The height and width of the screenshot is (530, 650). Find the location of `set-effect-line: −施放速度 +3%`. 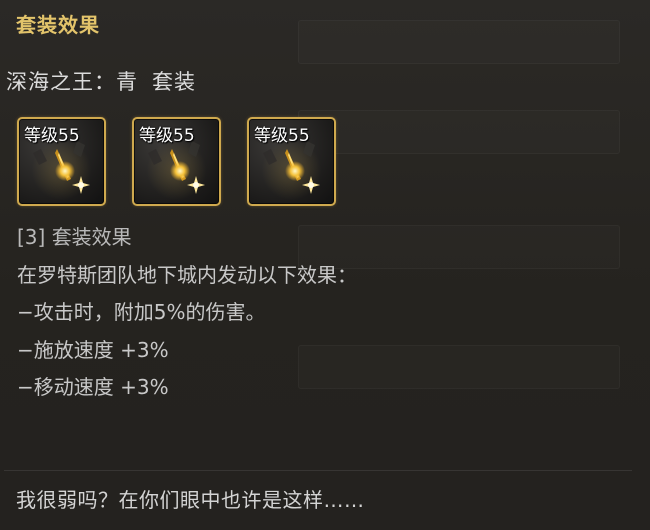

set-effect-line: −施放速度 +3% is located at coordinates (93, 349).